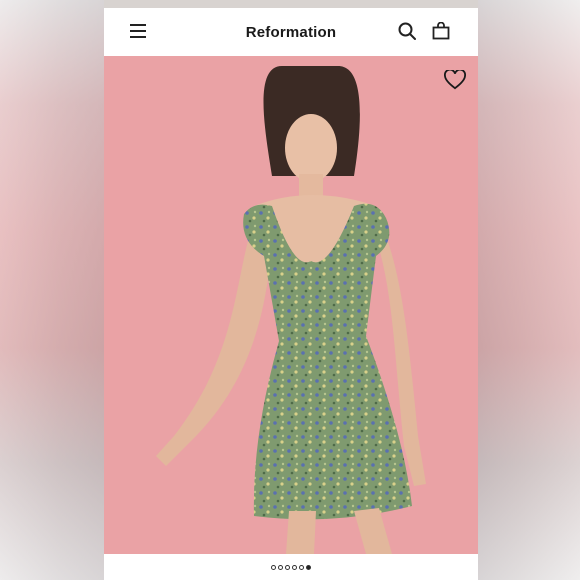 This screenshot has width=580, height=580. What do you see at coordinates (291, 567) in the screenshot?
I see `carousel-pagination` at bounding box center [291, 567].